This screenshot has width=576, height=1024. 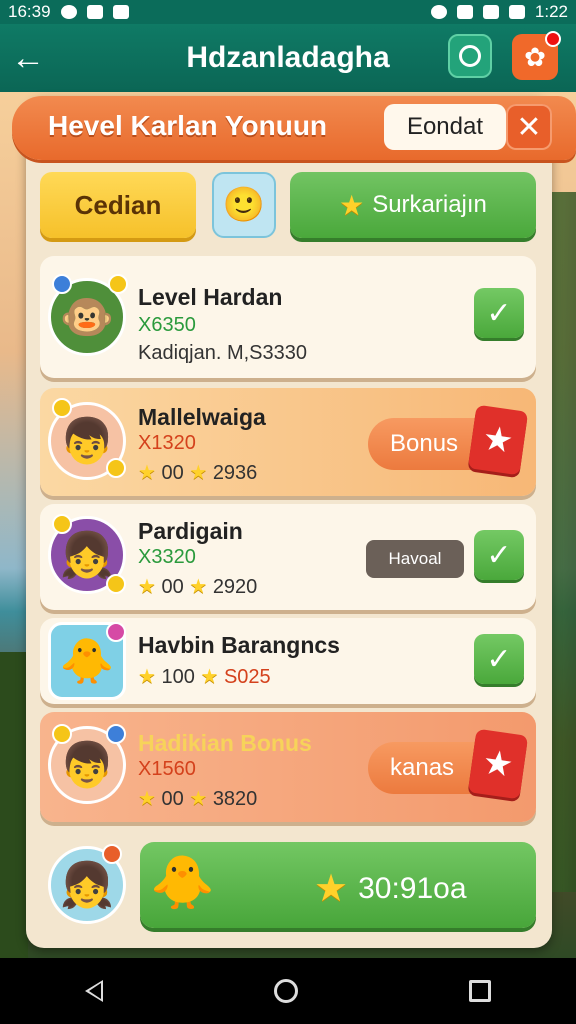 I want to click on row-name: Pardigain, so click(x=190, y=531).